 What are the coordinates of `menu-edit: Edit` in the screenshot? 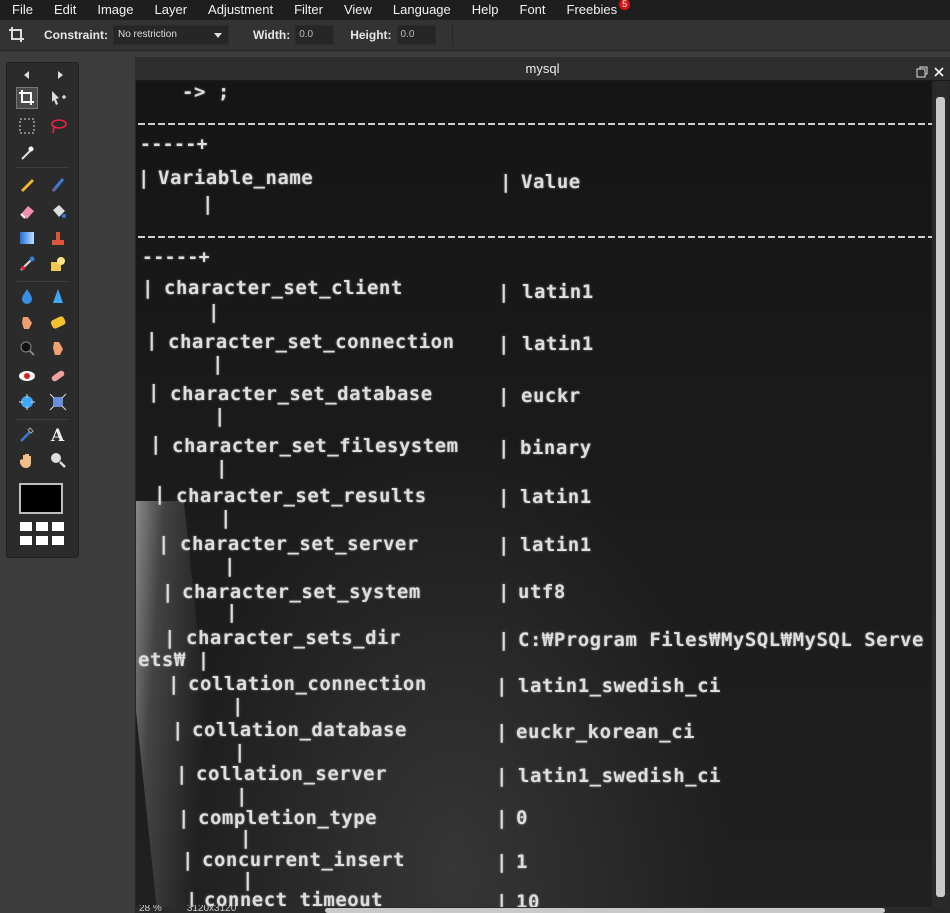 It's located at (63, 10).